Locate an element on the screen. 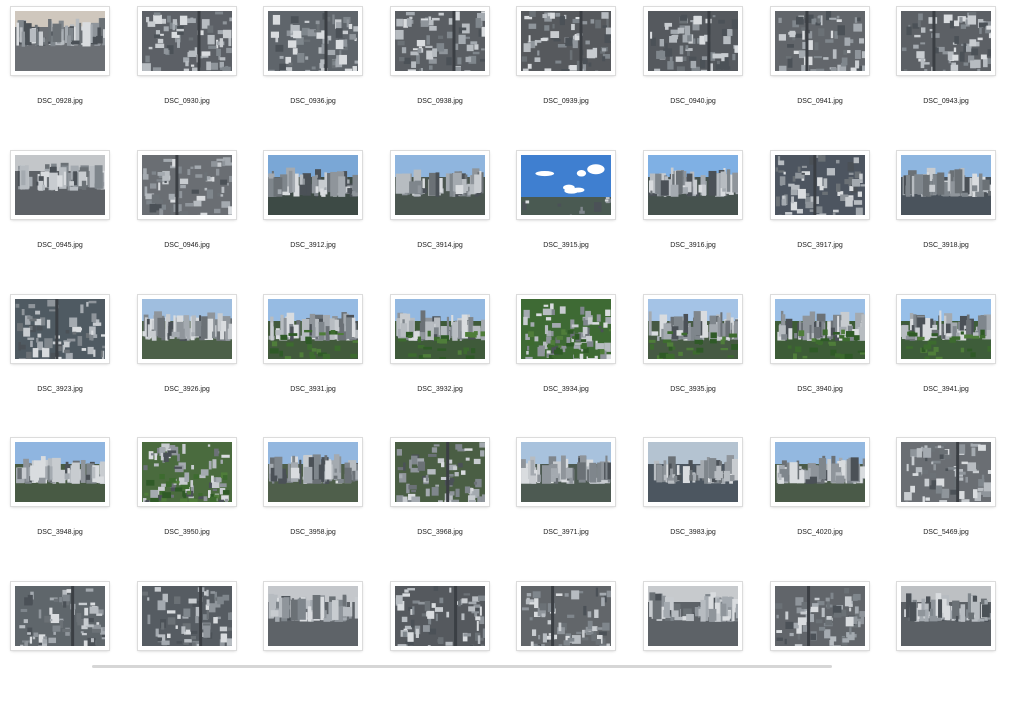 This screenshot has width=1024, height=719. file-item: DSC_3926.jpg is located at coordinates (190, 360).